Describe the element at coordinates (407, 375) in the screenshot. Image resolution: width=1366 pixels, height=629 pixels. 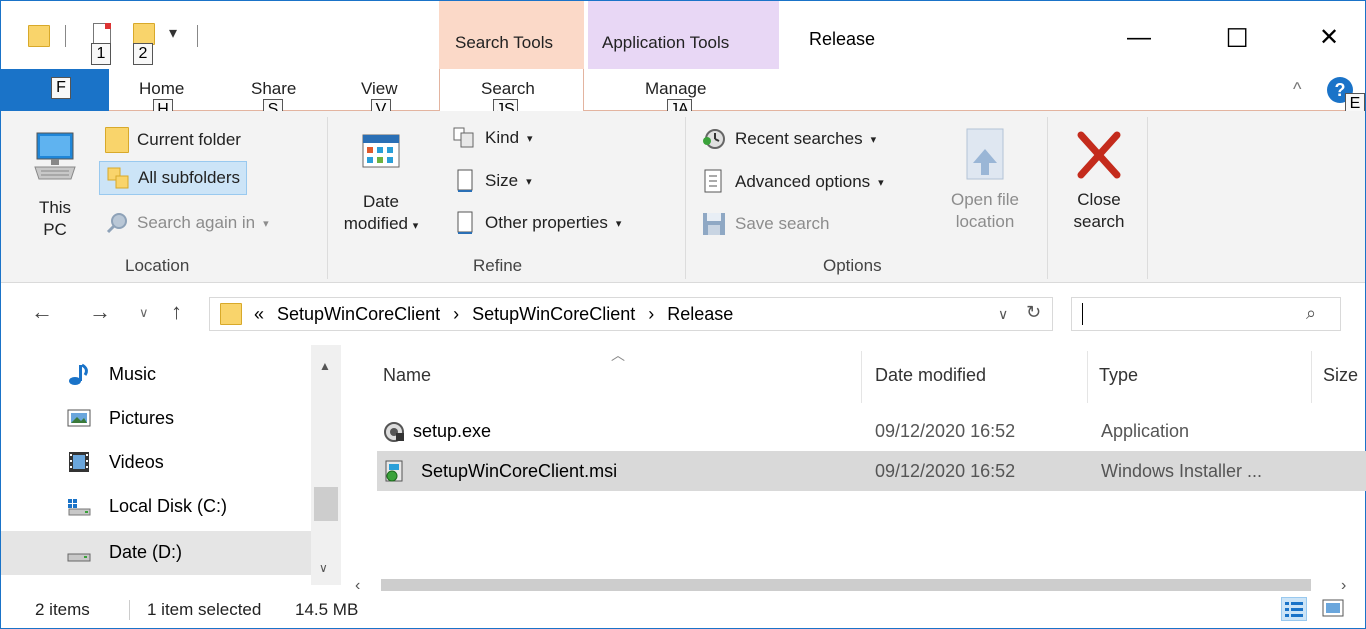
I see `column-header-name: Name` at that location.